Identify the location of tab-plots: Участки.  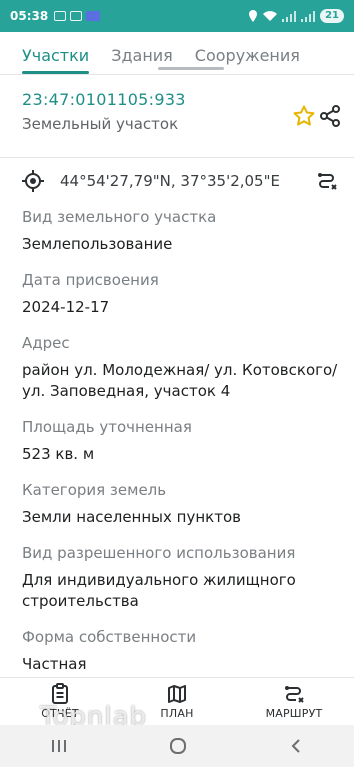
(56, 60).